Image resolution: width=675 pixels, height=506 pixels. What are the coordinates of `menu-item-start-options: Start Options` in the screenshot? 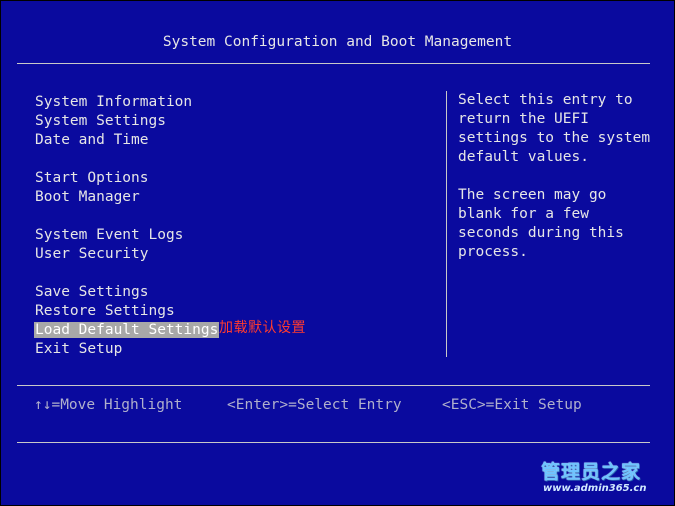 It's located at (126, 176).